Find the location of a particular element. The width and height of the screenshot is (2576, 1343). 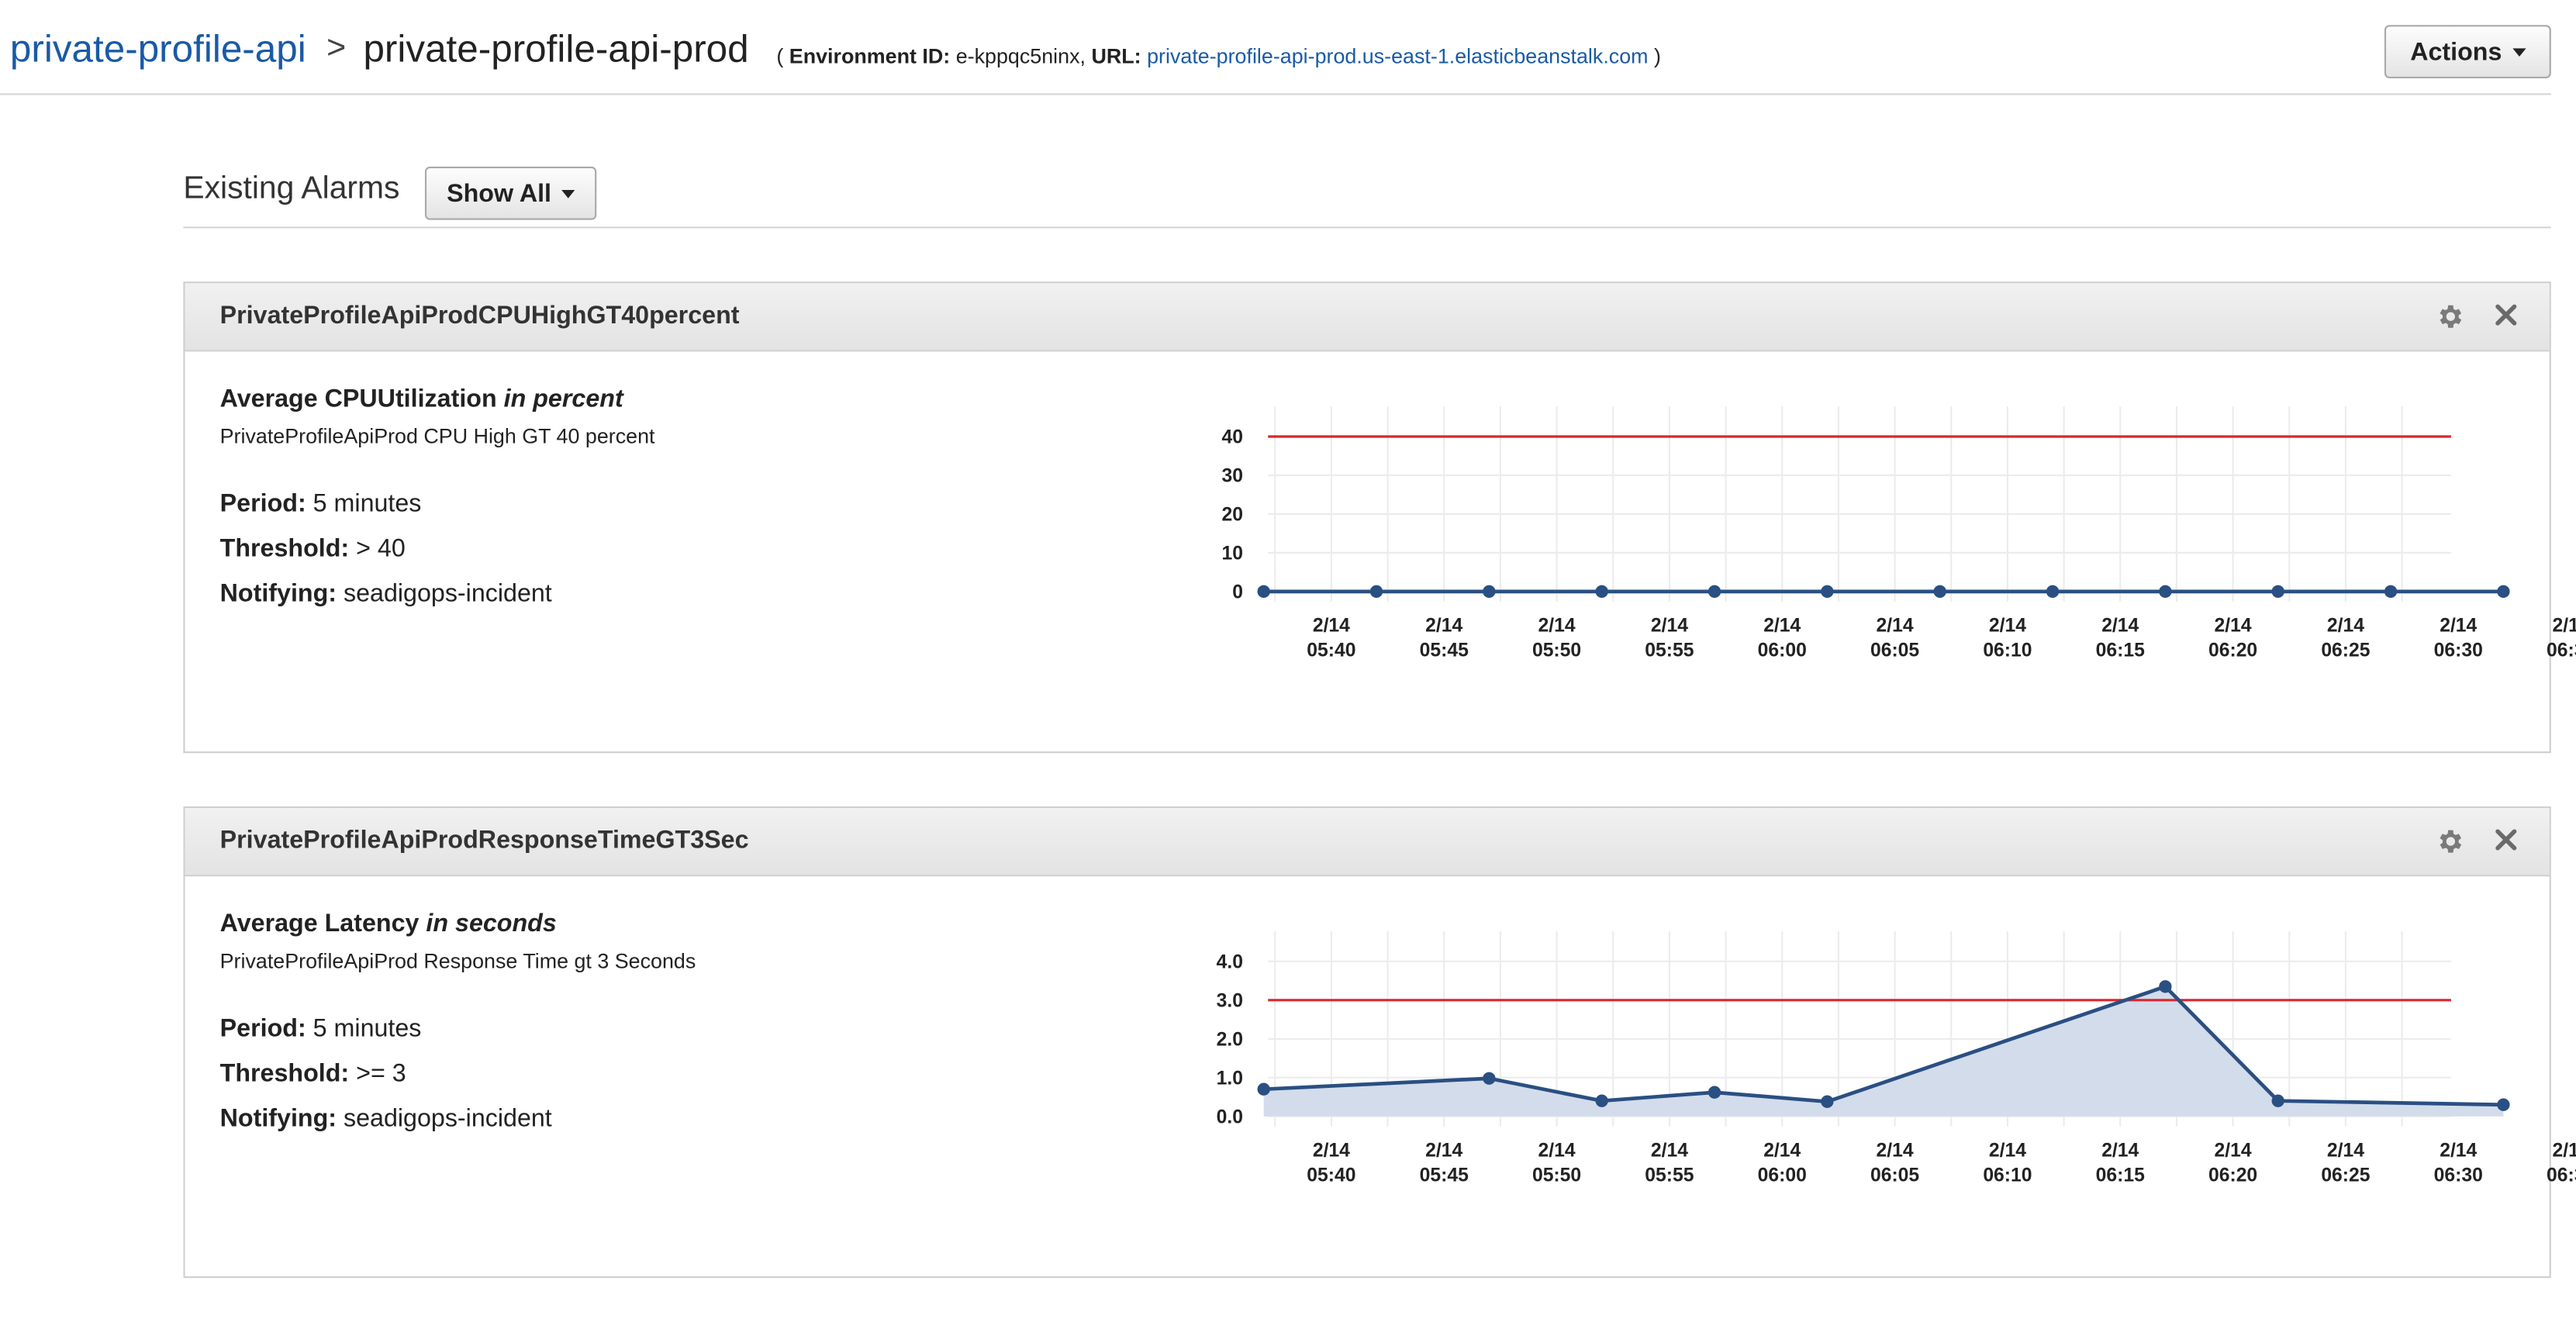

breadcrumb-application-link: private-profile-api is located at coordinates (158, 48).